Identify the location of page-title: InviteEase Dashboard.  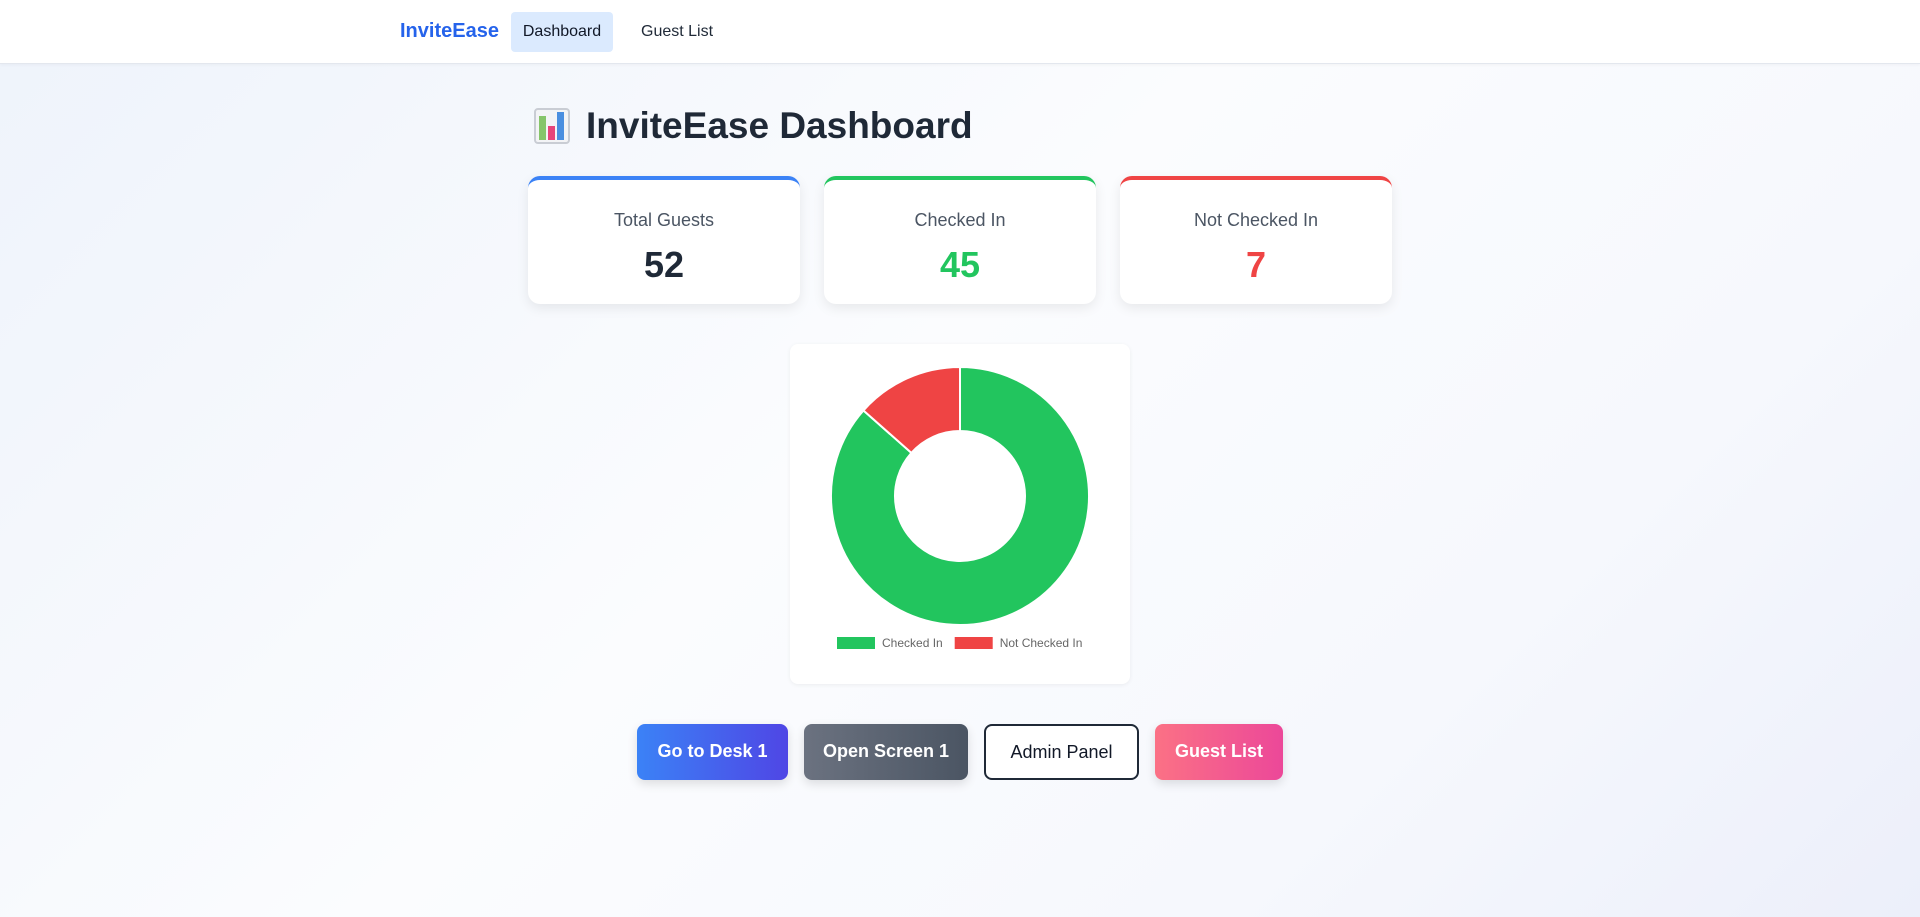
(753, 126).